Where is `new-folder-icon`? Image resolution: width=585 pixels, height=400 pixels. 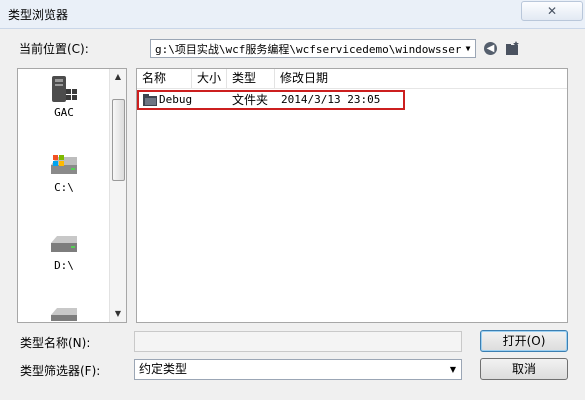 new-folder-icon is located at coordinates (513, 48).